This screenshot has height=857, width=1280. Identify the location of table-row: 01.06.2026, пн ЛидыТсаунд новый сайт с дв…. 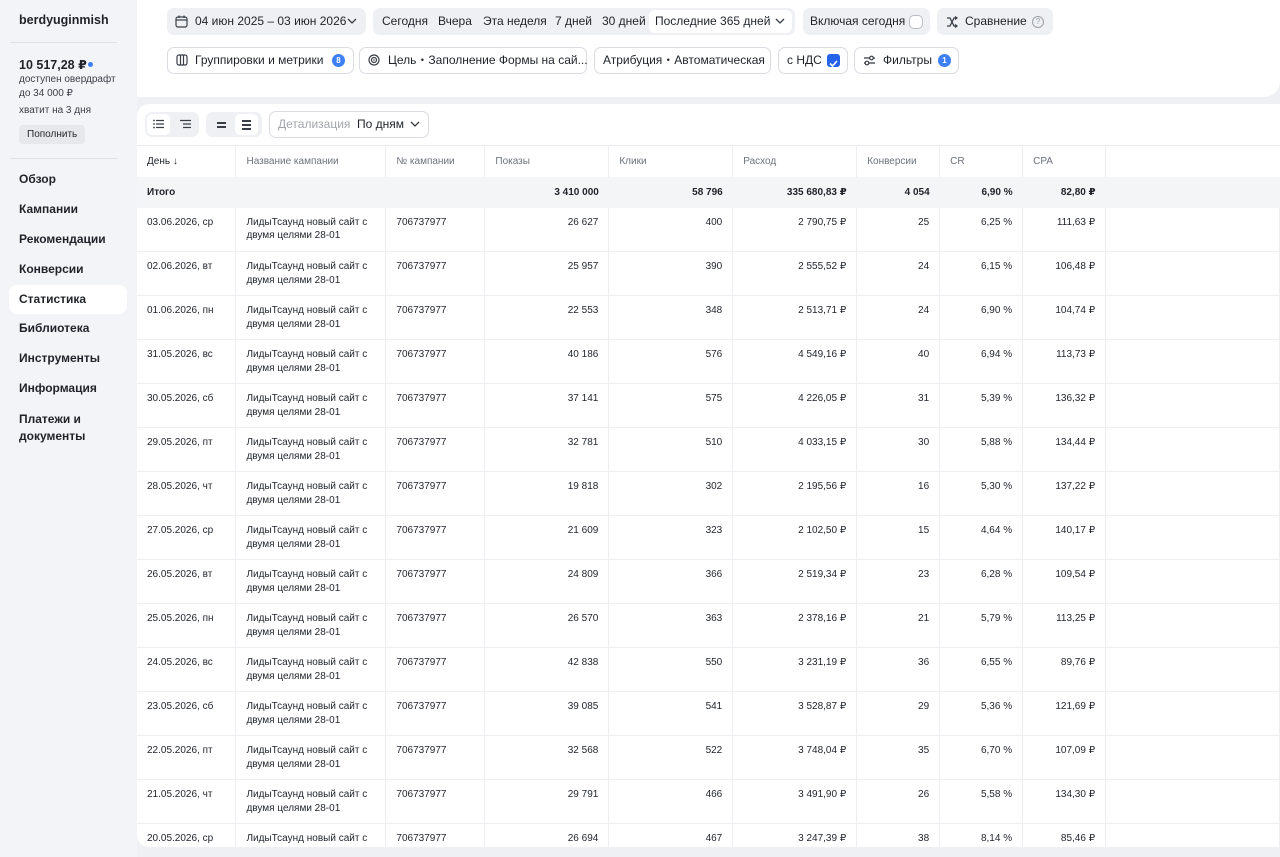
(708, 317).